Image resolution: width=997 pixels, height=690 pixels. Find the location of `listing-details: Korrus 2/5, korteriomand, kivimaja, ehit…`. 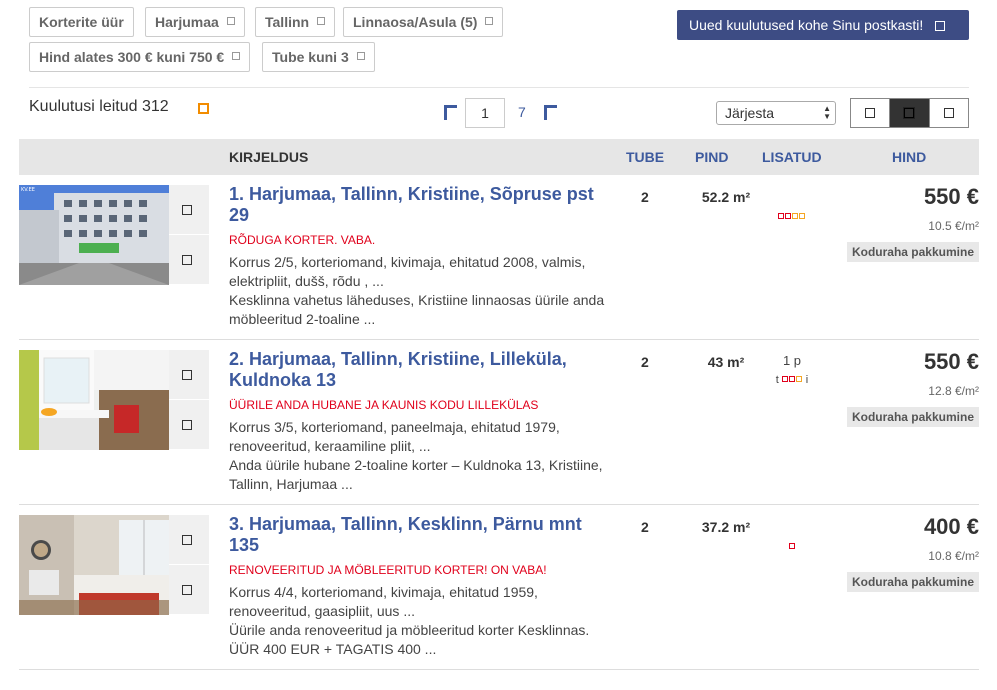

listing-details: Korrus 2/5, korteriomand, kivimaja, ehit… is located at coordinates (407, 271).